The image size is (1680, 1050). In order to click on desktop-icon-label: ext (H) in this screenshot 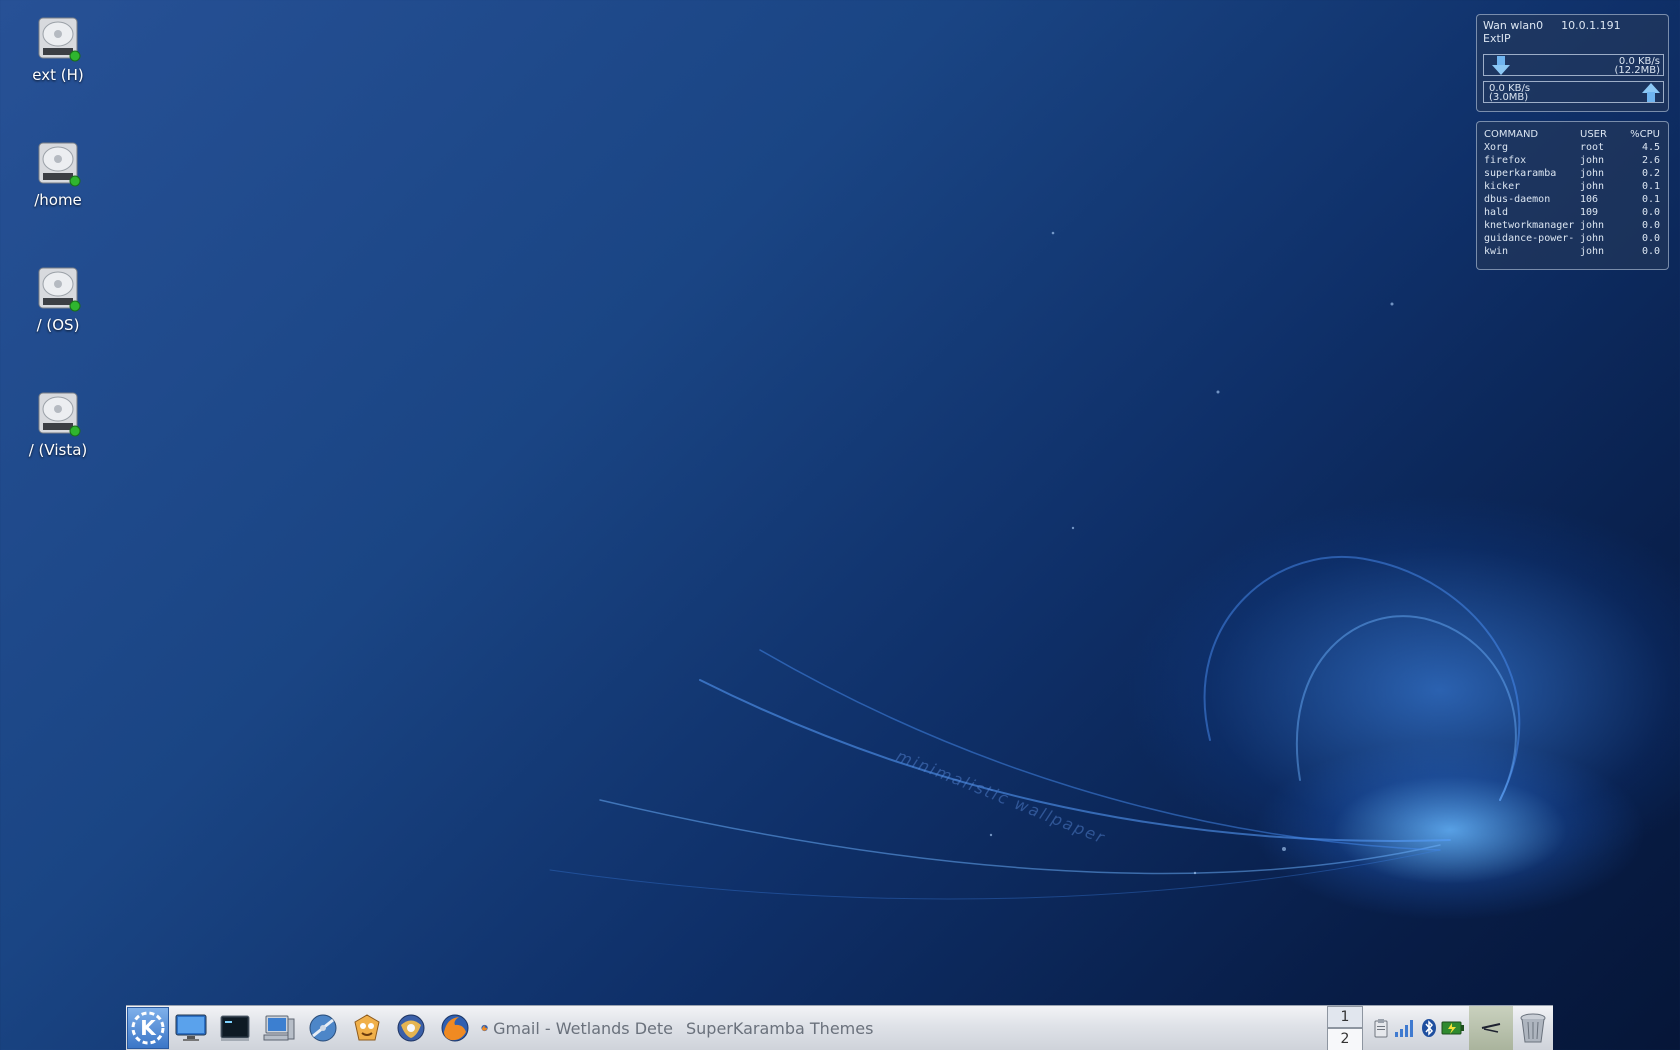, I will do `click(58, 75)`.